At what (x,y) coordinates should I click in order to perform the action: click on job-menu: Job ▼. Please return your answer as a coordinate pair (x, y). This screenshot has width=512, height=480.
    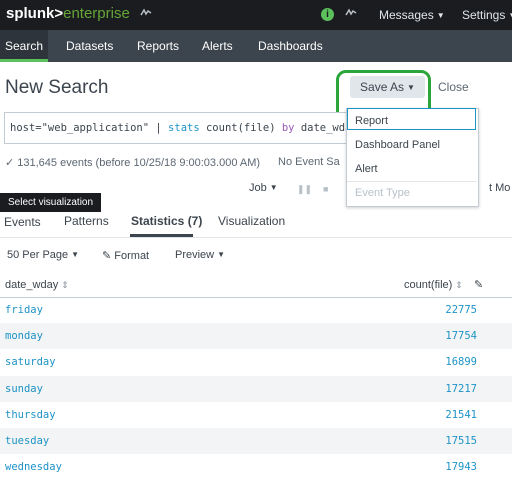
    Looking at the image, I should click on (263, 188).